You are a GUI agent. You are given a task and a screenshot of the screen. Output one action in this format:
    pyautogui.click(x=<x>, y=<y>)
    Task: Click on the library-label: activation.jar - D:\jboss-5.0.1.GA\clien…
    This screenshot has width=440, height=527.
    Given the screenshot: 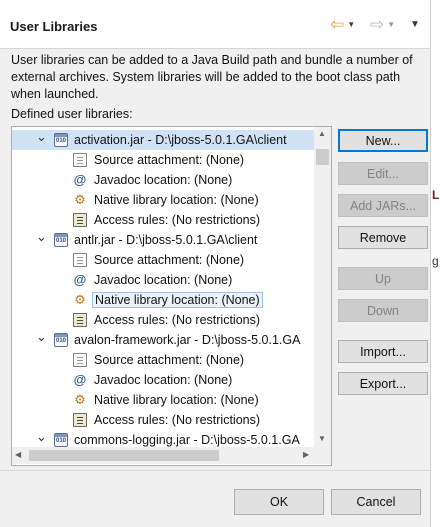 What is the action you would take?
    pyautogui.click(x=180, y=140)
    